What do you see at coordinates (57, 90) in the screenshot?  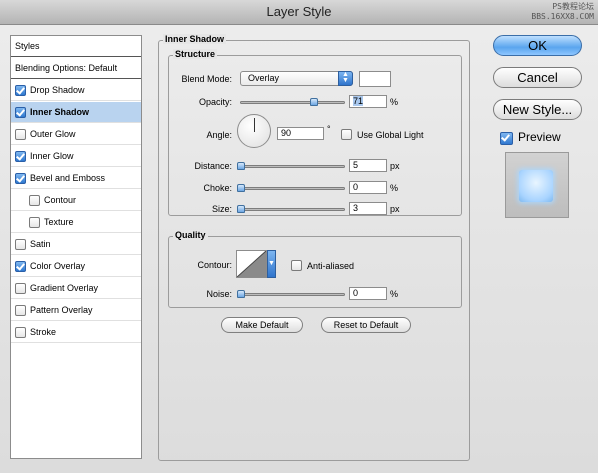 I see `style-item-label: Drop Shadow` at bounding box center [57, 90].